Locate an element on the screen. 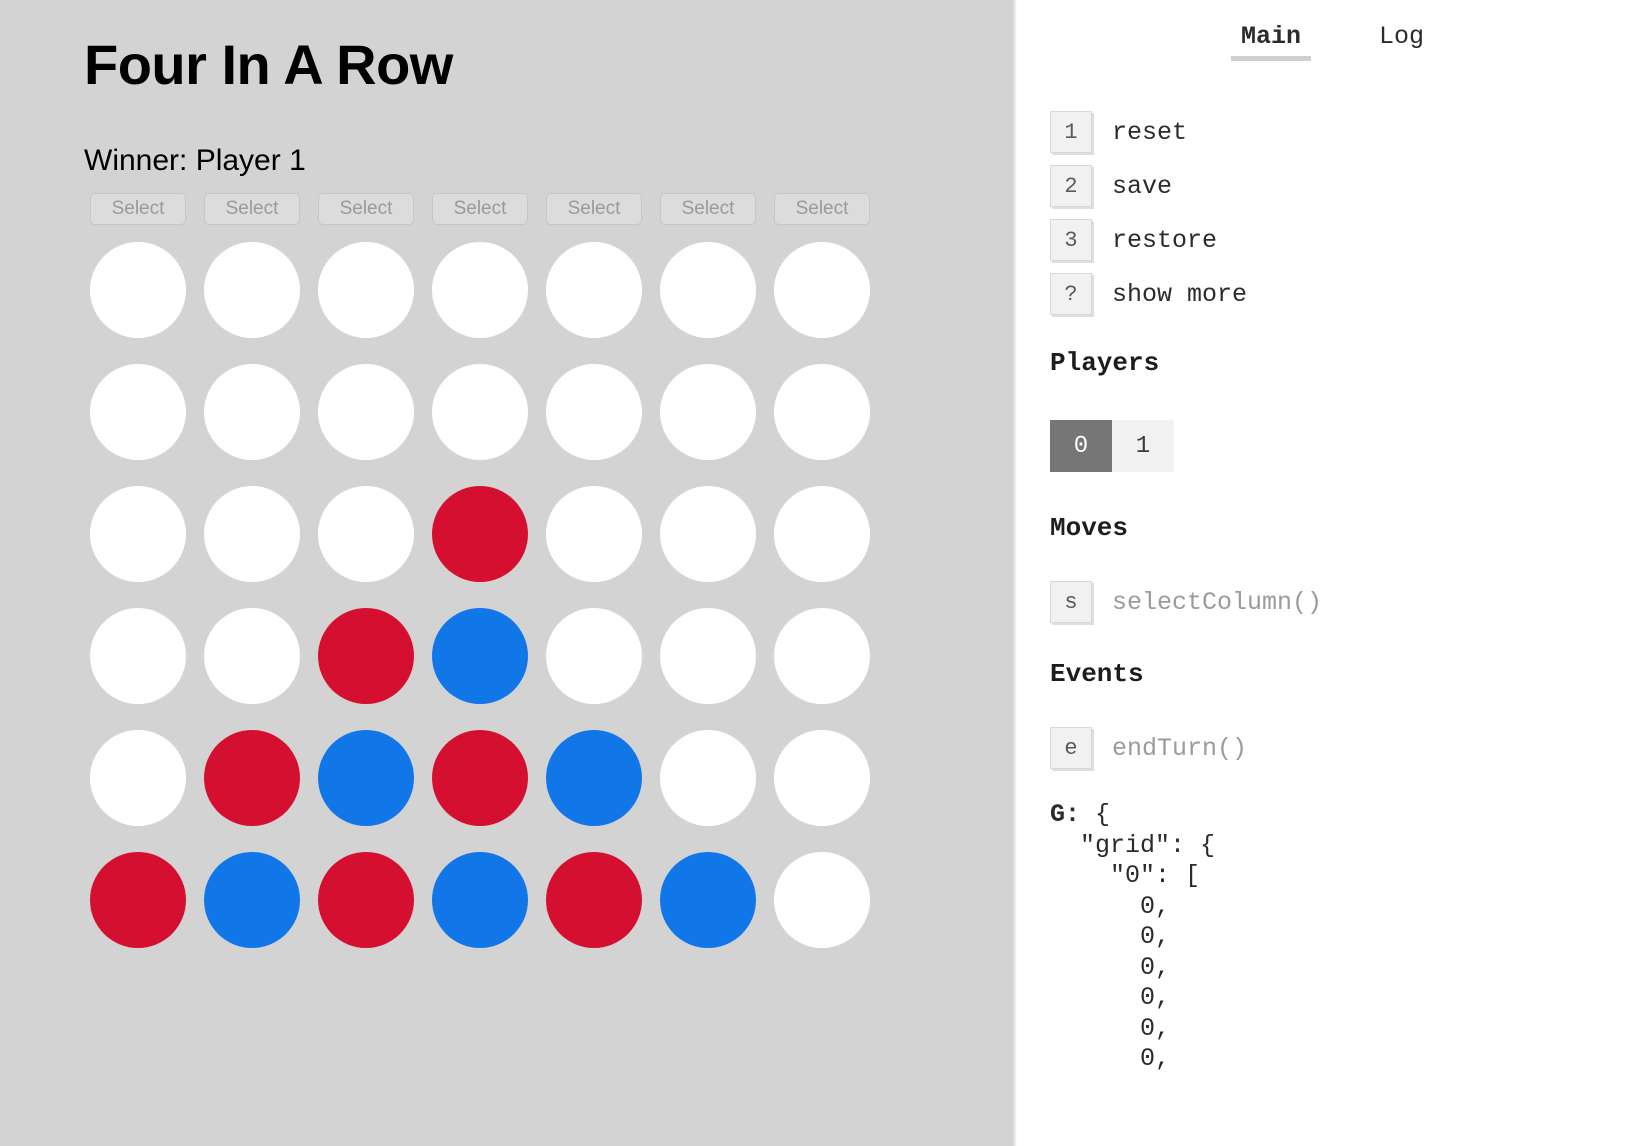 The height and width of the screenshot is (1146, 1652). grid-cell-r4-c5 is located at coordinates (708, 778).